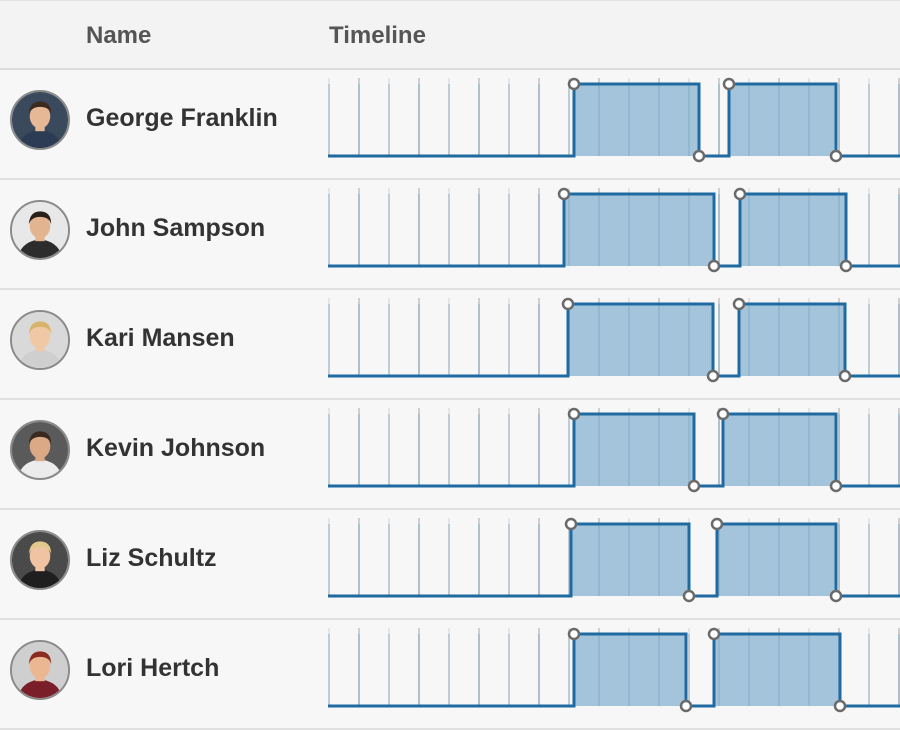 The image size is (900, 730). Describe the element at coordinates (377, 36) in the screenshot. I see `column-header-timeline: Timeline` at that location.